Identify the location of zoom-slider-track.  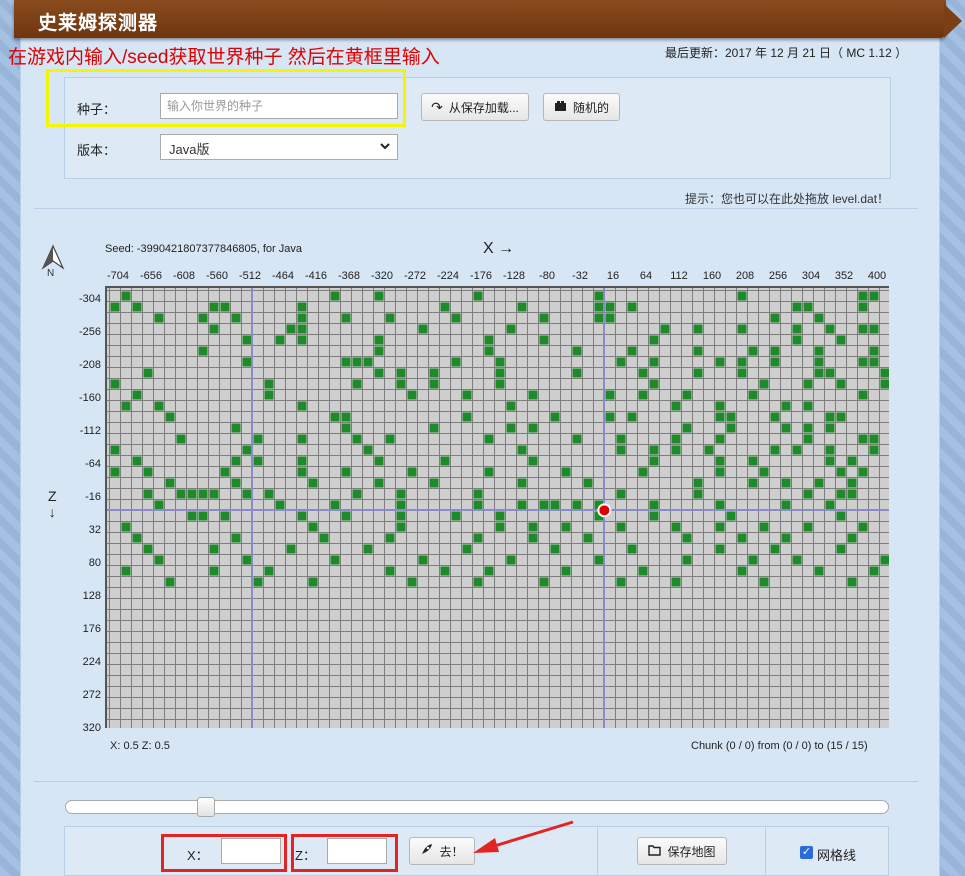
(477, 807).